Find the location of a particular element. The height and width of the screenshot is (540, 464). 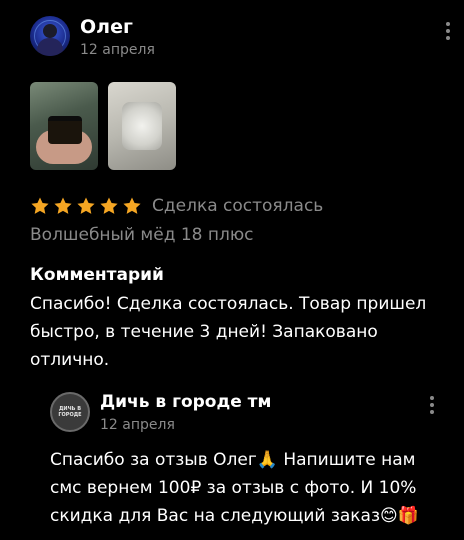

product-name: Волшебный мёд 18 плюс is located at coordinates (142, 235).